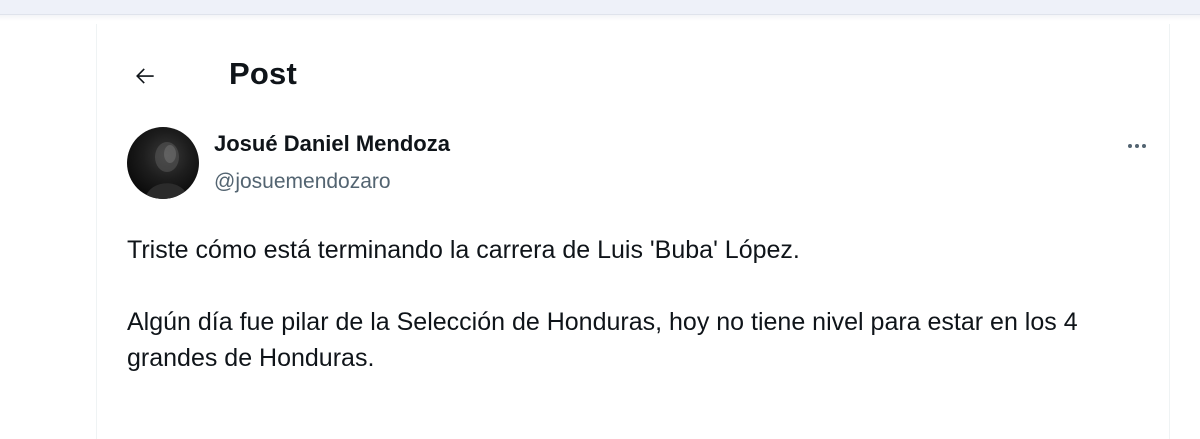 Image resolution: width=1200 pixels, height=439 pixels. I want to click on arrow-left-icon, so click(145, 76).